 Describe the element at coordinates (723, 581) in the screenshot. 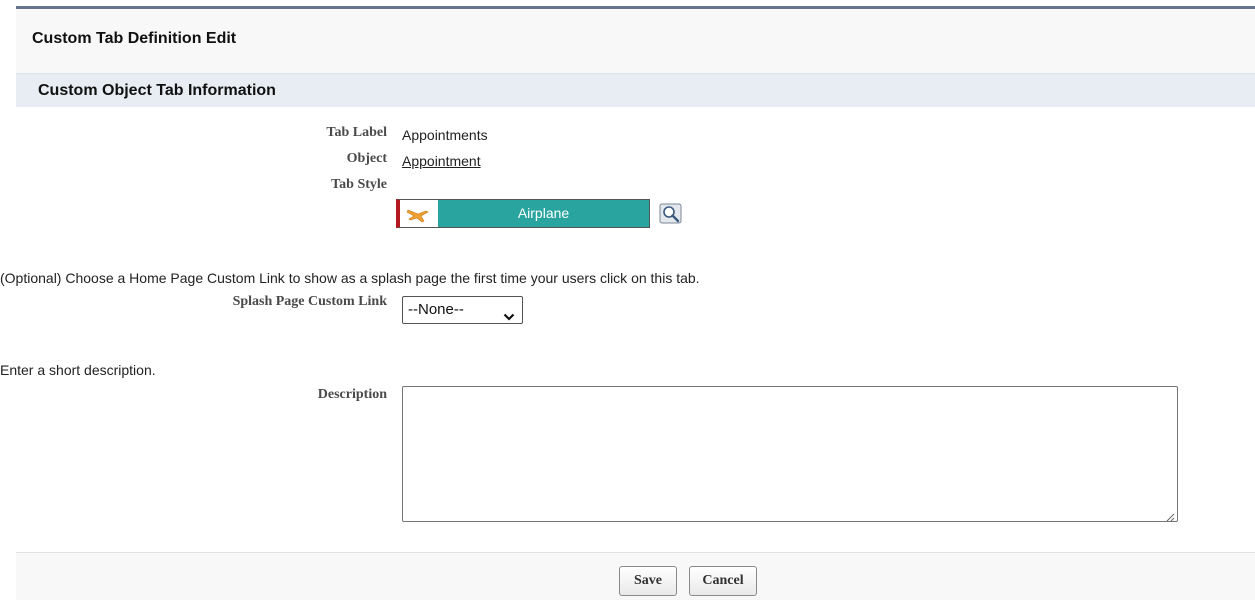

I see `cancel-button: Cancel` at that location.